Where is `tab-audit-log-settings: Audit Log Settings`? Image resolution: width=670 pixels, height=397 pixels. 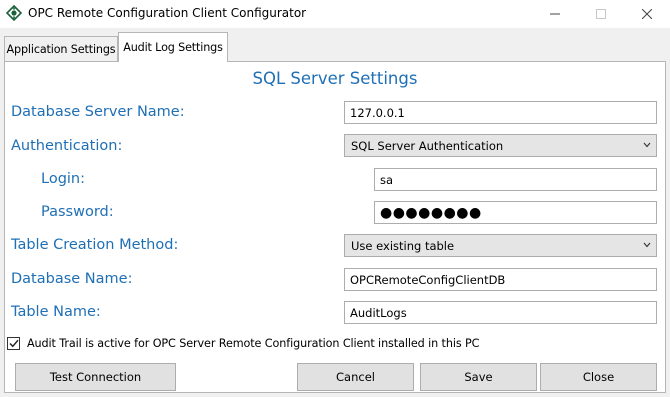 tab-audit-log-settings: Audit Log Settings is located at coordinates (173, 47).